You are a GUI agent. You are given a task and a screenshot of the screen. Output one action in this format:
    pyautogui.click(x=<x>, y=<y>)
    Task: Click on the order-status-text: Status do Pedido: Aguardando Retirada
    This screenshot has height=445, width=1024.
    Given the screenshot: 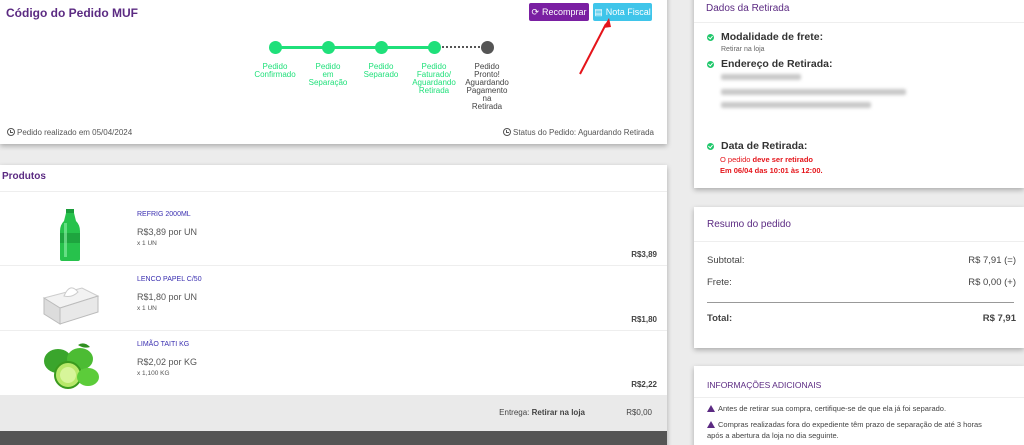 What is the action you would take?
    pyautogui.click(x=583, y=132)
    